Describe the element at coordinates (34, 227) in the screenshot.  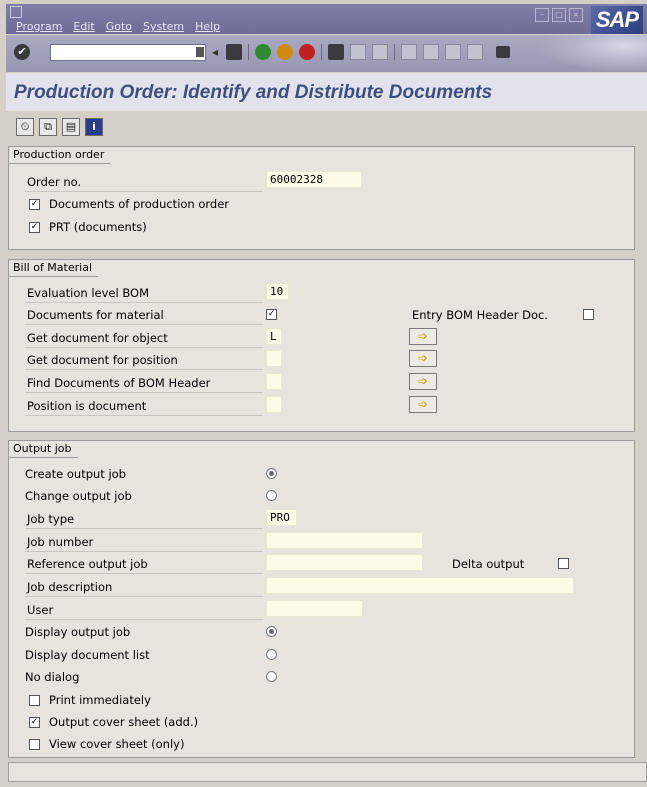
I see `prt-documents-checkbox: ✓` at that location.